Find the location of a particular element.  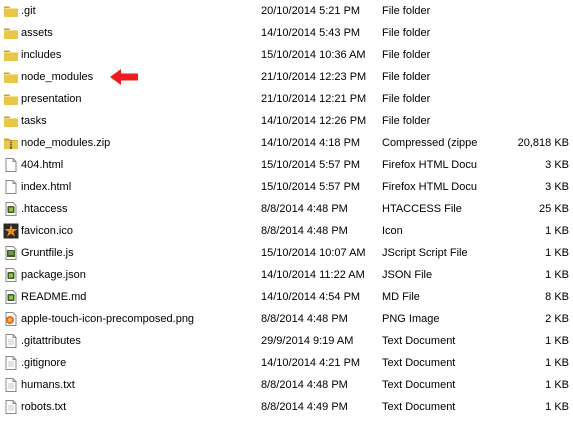

file-name: README.md is located at coordinates (54, 297).